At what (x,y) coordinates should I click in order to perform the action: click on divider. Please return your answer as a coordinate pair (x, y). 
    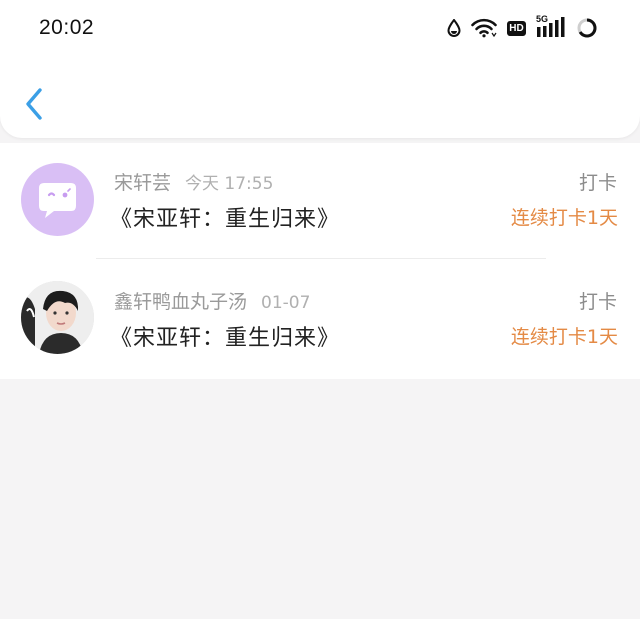
    Looking at the image, I should click on (321, 258).